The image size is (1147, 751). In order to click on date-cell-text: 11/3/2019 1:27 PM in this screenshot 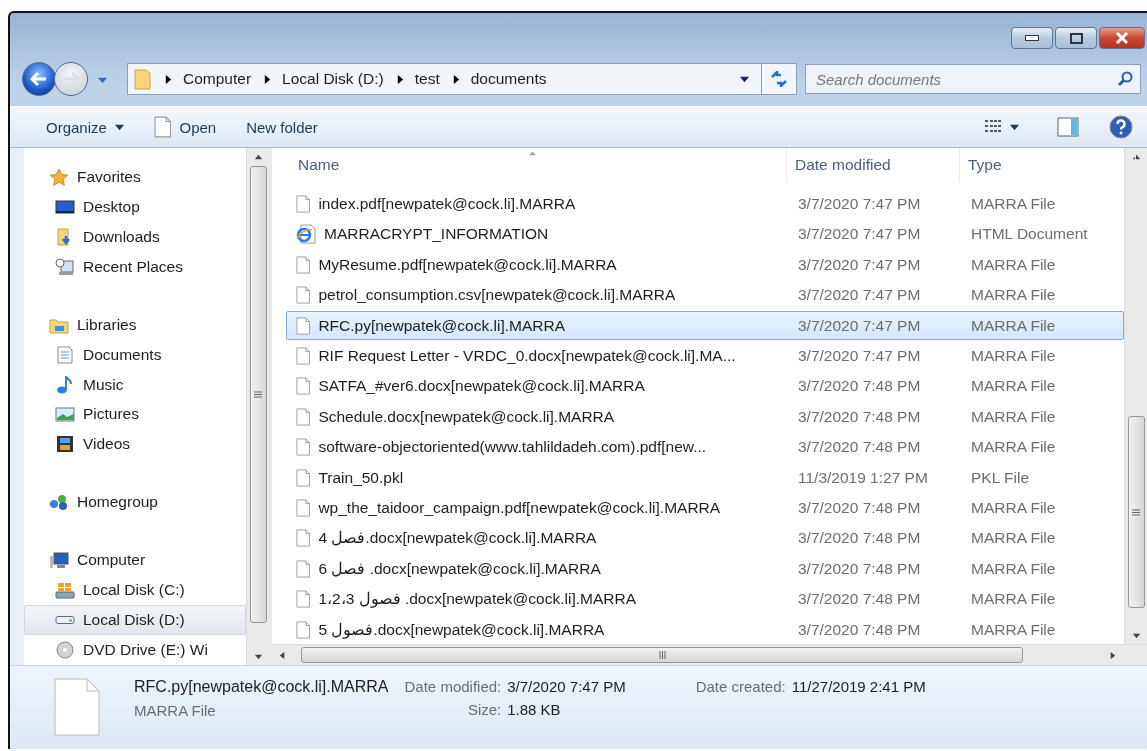, I will do `click(863, 477)`.